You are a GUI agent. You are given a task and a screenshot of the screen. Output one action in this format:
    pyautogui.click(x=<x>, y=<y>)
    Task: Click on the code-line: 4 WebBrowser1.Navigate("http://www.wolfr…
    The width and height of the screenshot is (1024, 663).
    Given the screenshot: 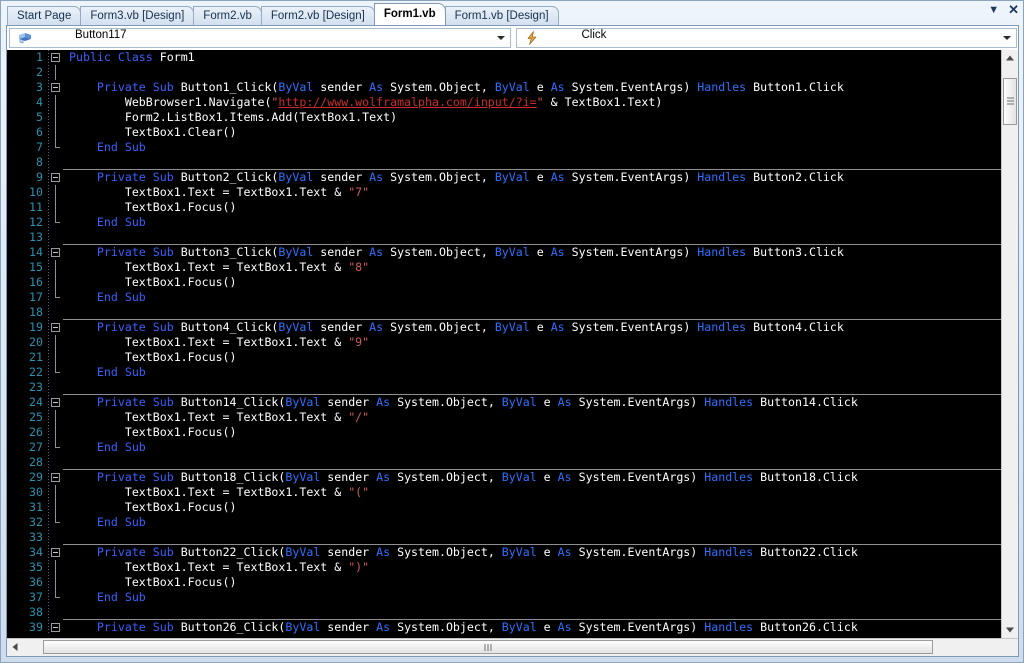 What is the action you would take?
    pyautogui.click(x=504, y=102)
    